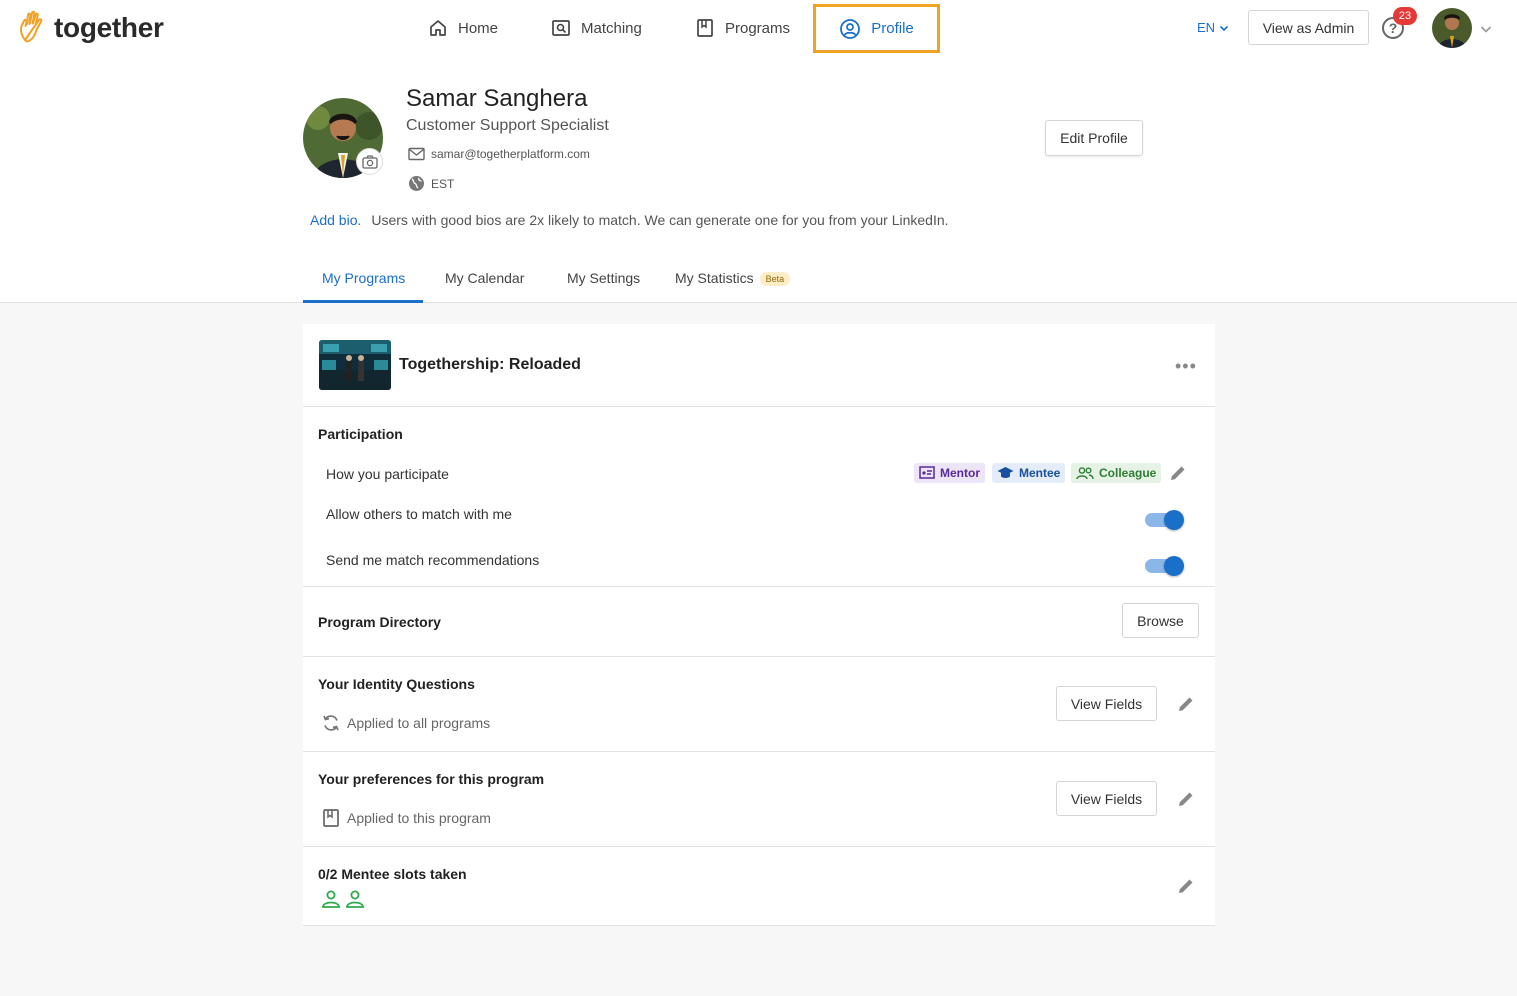 This screenshot has width=1517, height=996. I want to click on preferences-heading: Your preferences for this program, so click(431, 779).